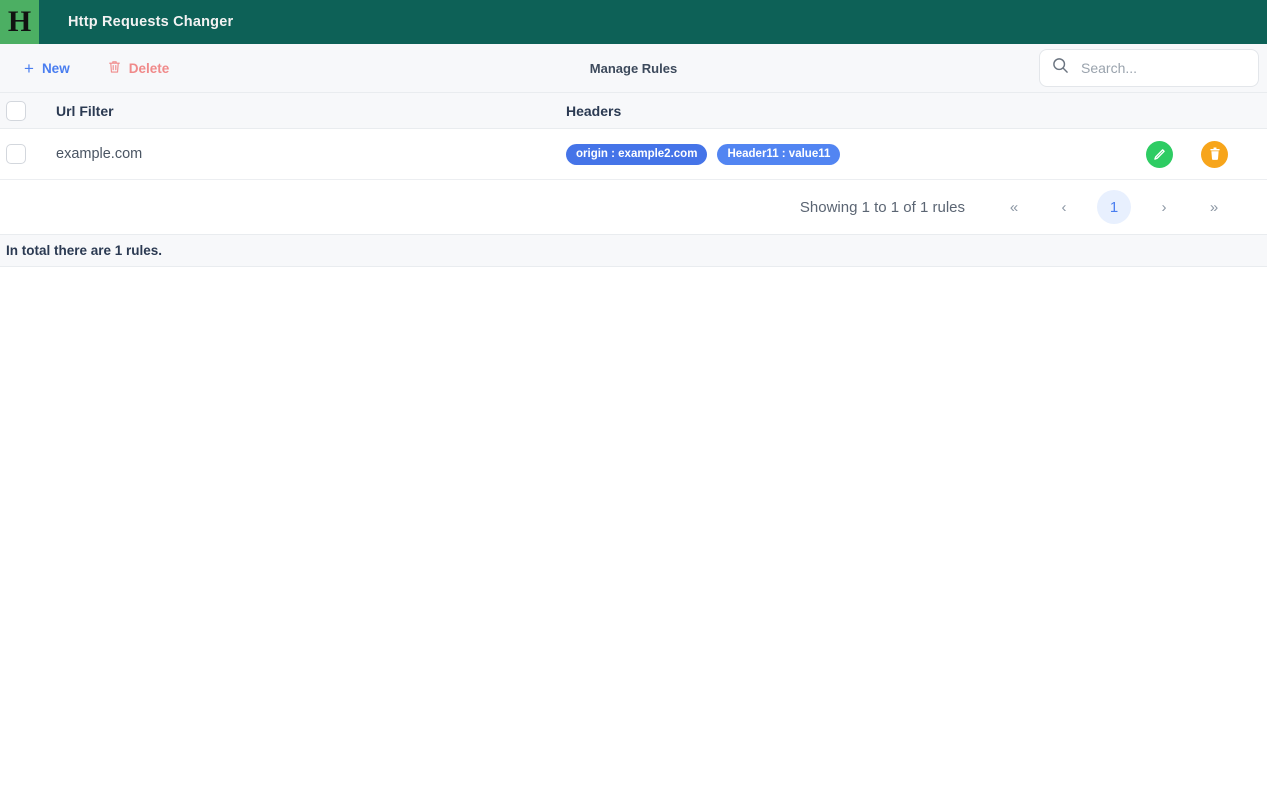  Describe the element at coordinates (637, 154) in the screenshot. I see `header-badge: origin : example2.com` at that location.